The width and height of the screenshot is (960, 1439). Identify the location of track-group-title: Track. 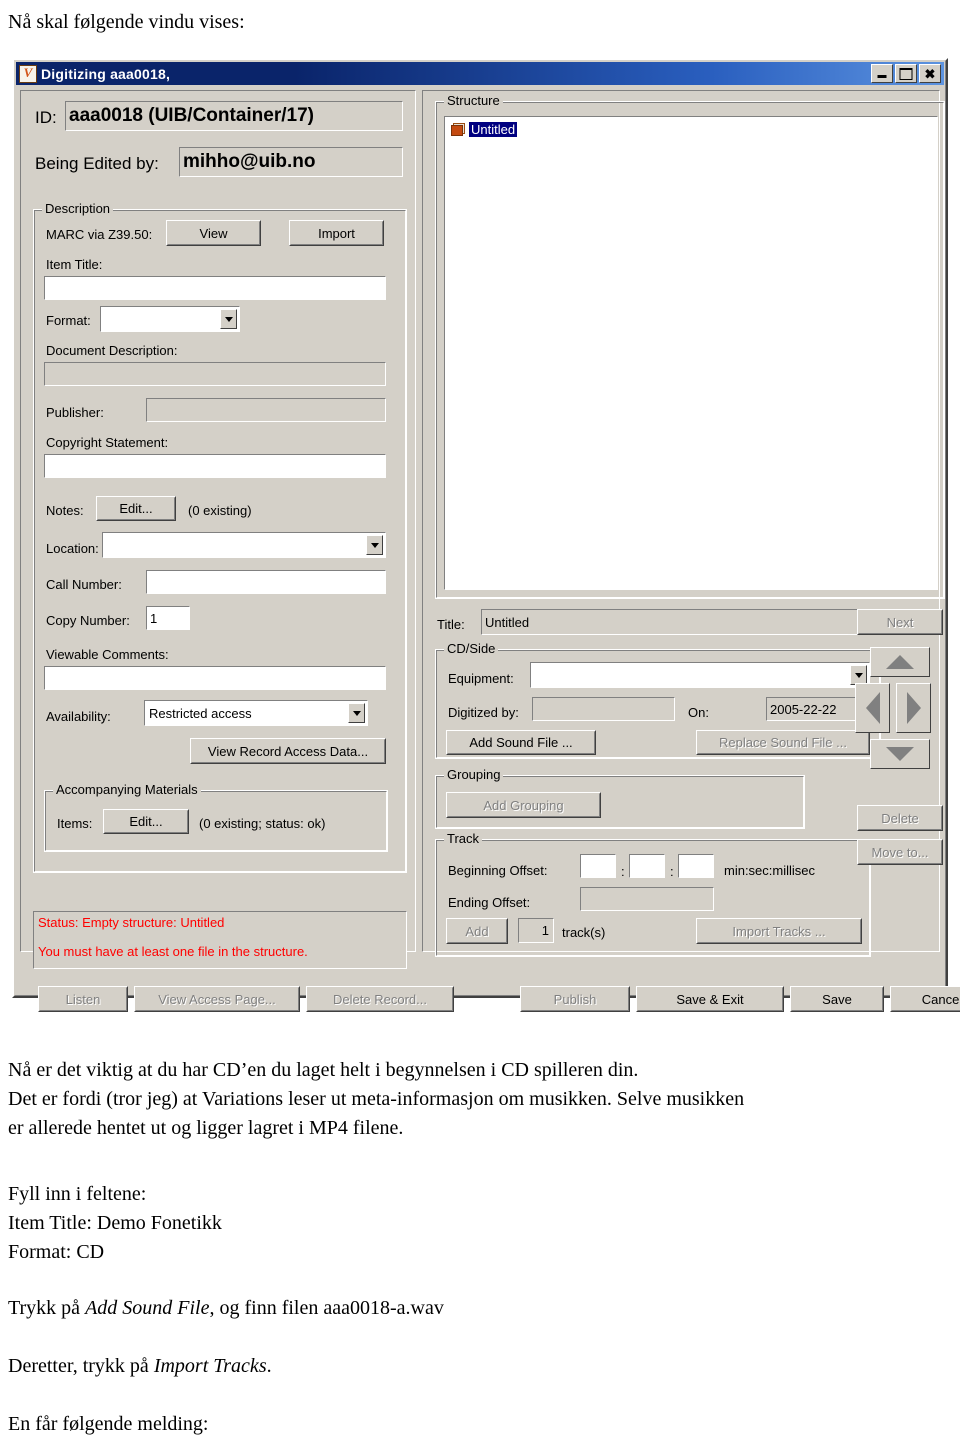
(463, 839).